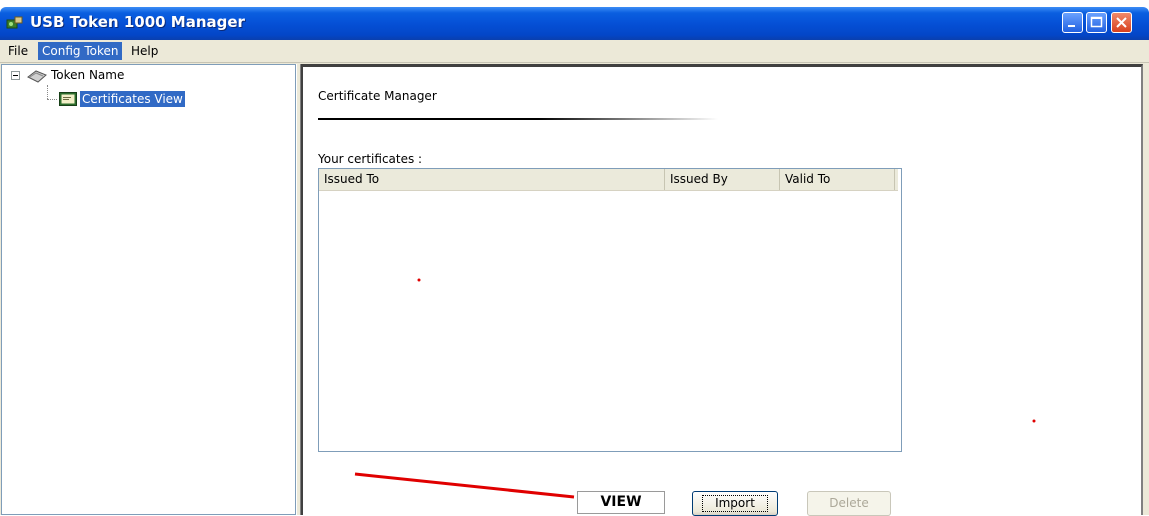  Describe the element at coordinates (37, 76) in the screenshot. I see `token-icon` at that location.